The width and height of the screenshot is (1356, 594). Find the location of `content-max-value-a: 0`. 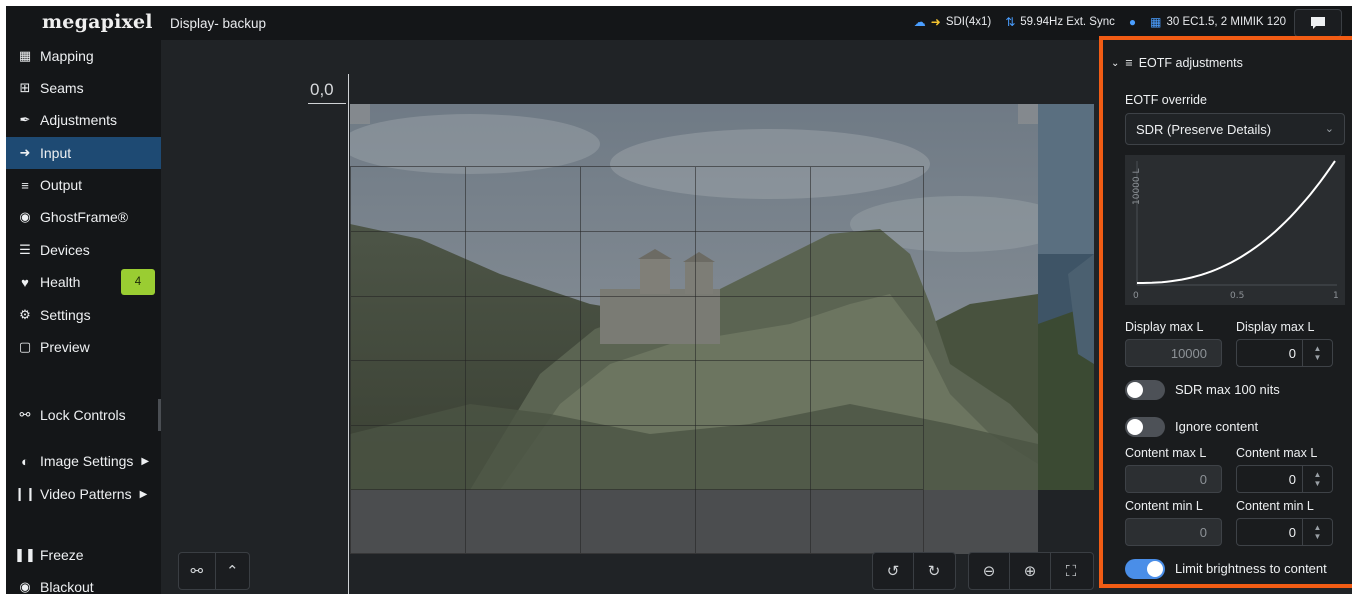

content-max-value-a: 0 is located at coordinates (1203, 479).